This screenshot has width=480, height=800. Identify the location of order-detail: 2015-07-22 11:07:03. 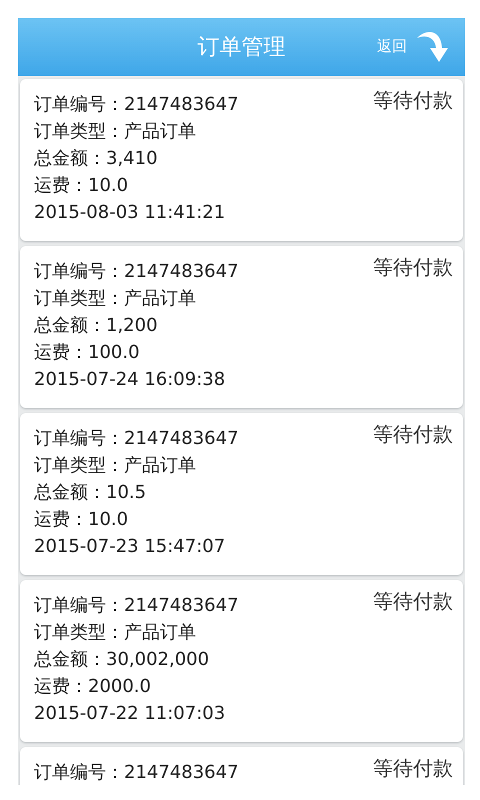
(130, 714).